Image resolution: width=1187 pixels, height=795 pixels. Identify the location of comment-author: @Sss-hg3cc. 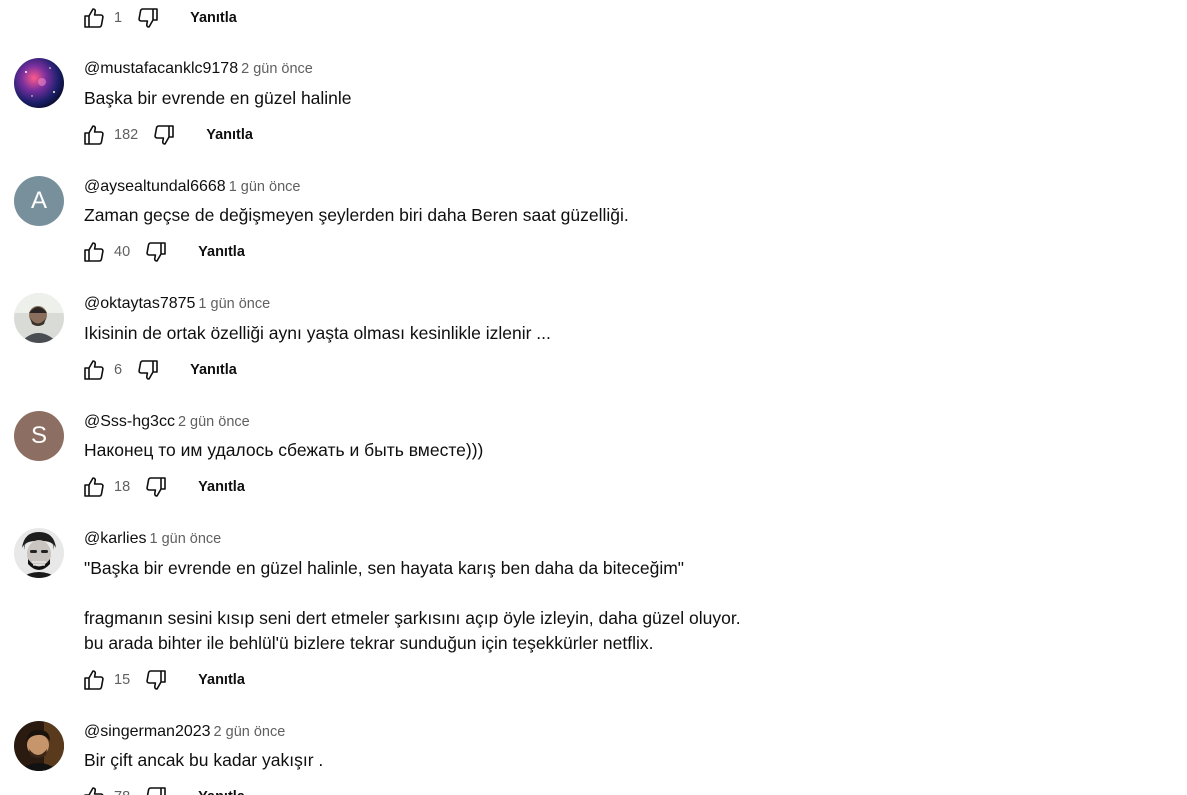
(129, 421).